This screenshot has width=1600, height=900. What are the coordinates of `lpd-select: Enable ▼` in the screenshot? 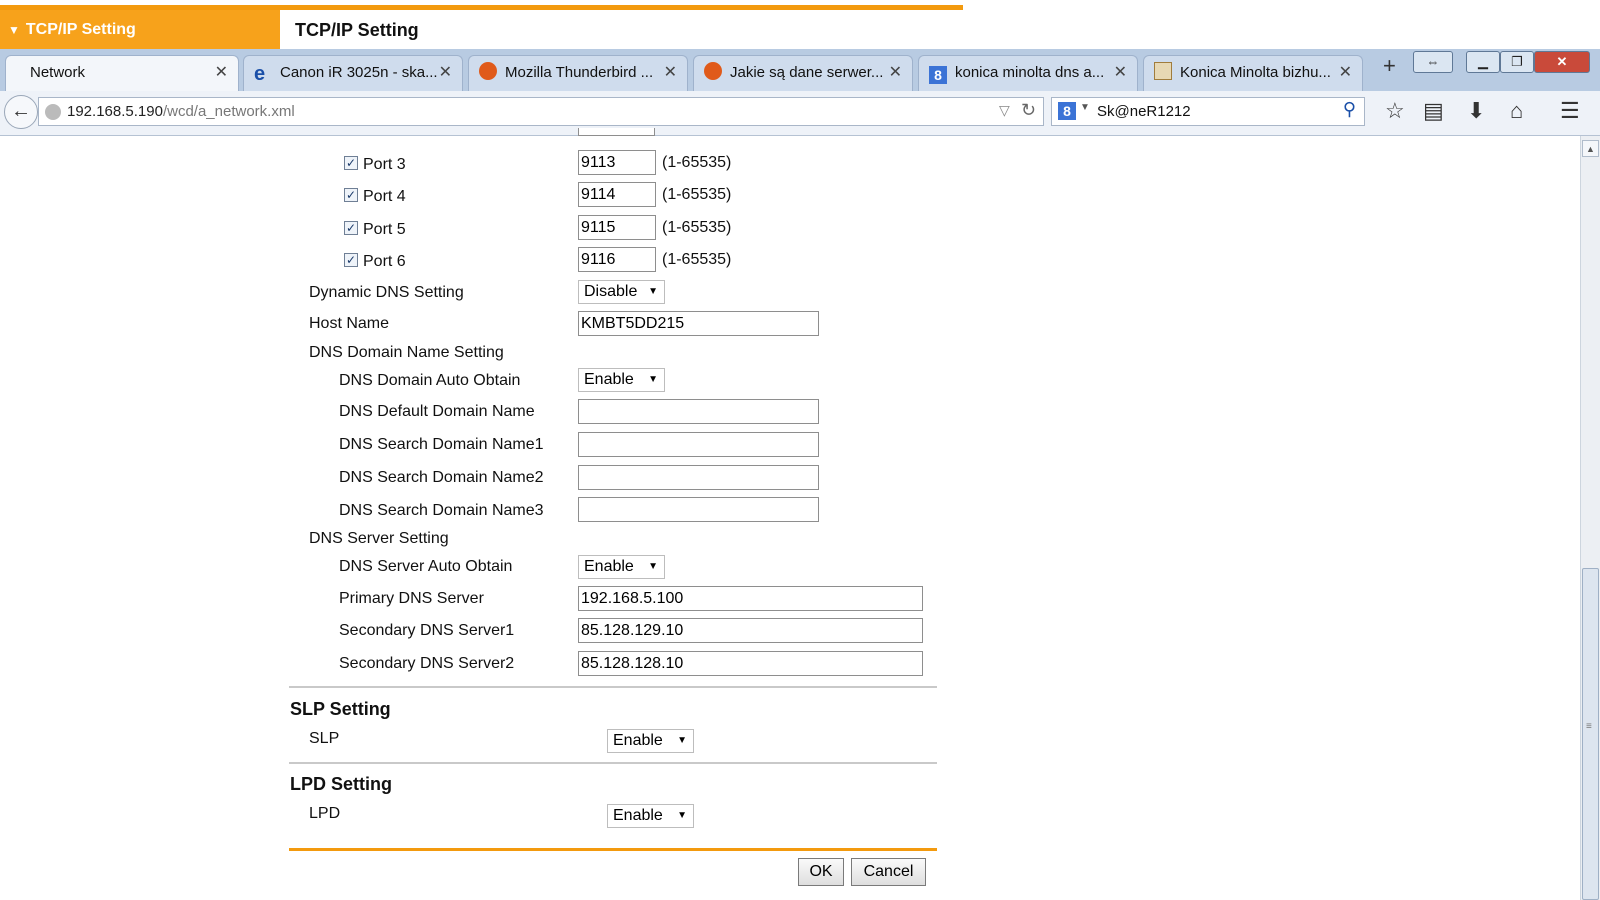 It's located at (650, 816).